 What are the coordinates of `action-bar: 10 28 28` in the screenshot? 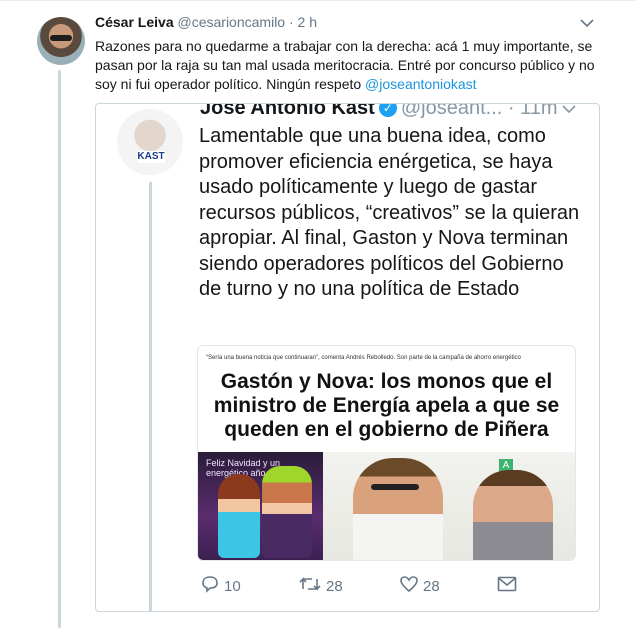 It's located at (347, 586).